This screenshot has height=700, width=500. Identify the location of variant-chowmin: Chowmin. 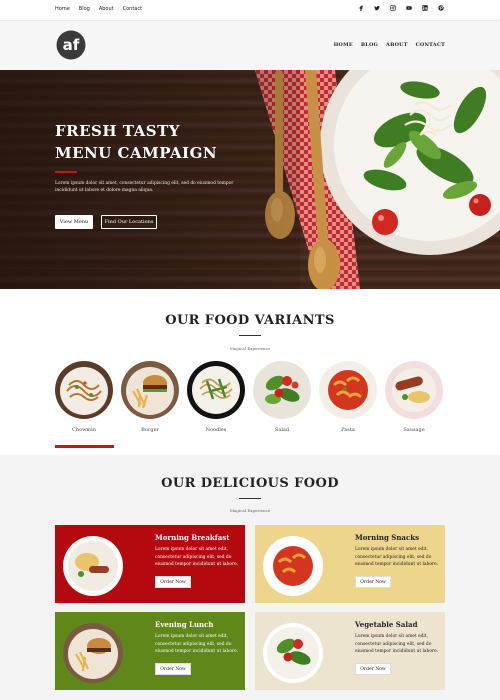
(84, 397).